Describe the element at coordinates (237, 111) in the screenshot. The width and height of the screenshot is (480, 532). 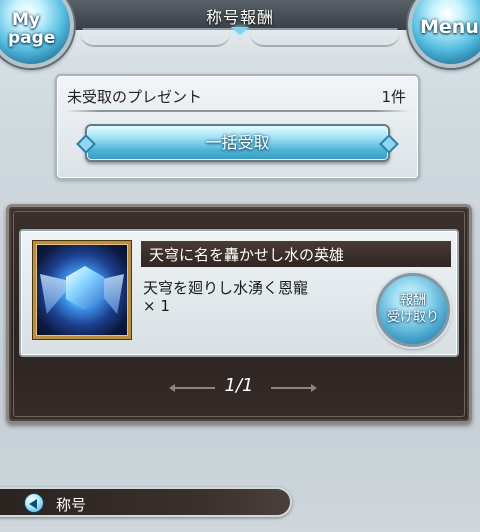
I see `divider` at that location.